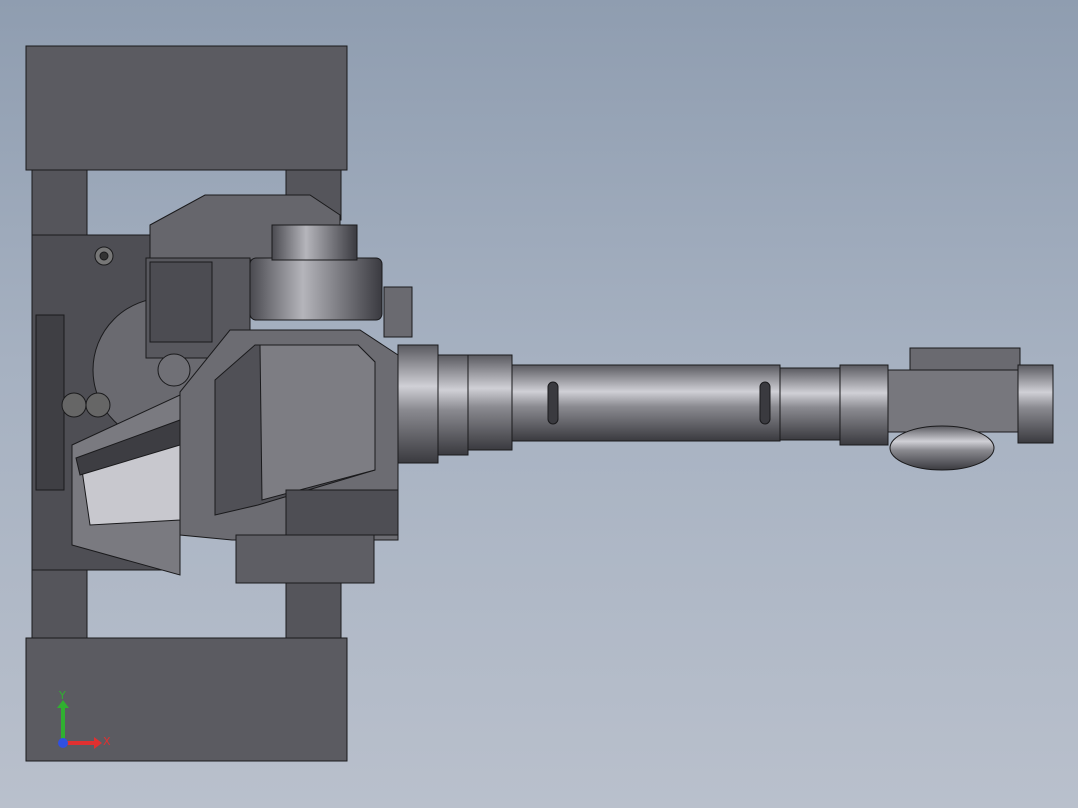 This screenshot has height=808, width=1078. I want to click on base-leg-bottom-right, so click(313, 609).